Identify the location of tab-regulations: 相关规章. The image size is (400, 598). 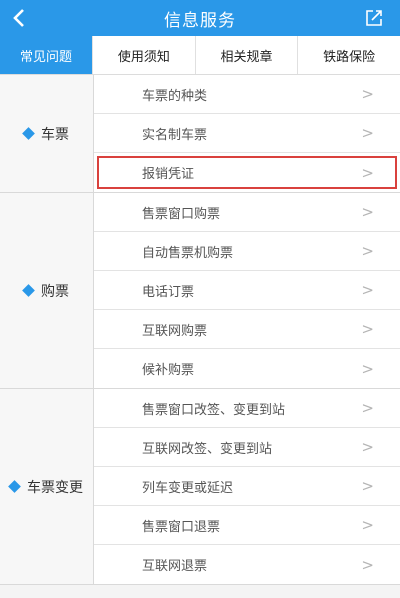
(246, 55).